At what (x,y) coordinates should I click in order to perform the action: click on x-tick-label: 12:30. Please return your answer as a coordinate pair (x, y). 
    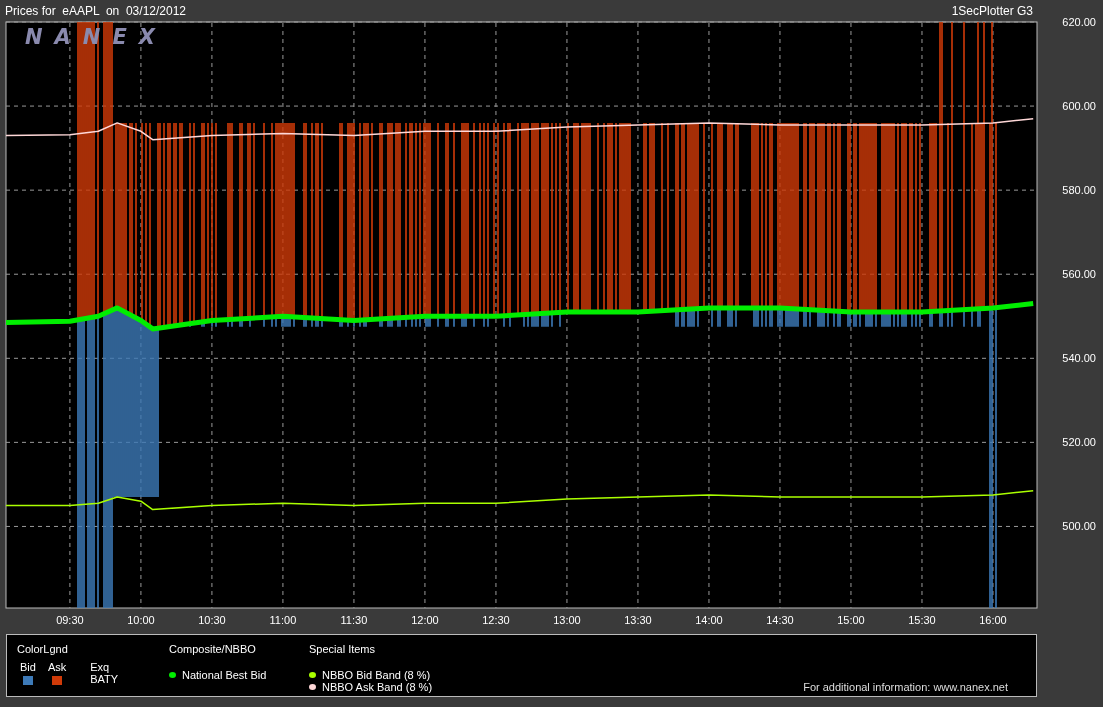
    Looking at the image, I should click on (496, 620).